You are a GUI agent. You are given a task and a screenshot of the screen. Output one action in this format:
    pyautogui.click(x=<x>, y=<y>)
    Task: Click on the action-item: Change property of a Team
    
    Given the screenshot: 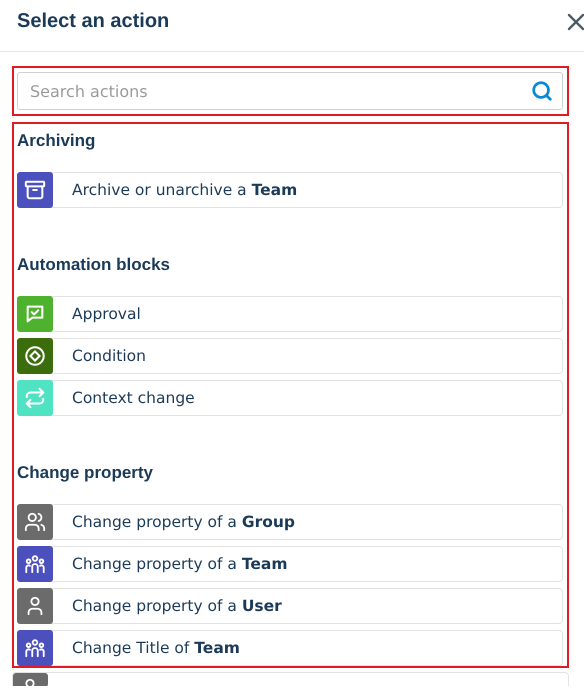 What is the action you would take?
    pyautogui.click(x=290, y=564)
    